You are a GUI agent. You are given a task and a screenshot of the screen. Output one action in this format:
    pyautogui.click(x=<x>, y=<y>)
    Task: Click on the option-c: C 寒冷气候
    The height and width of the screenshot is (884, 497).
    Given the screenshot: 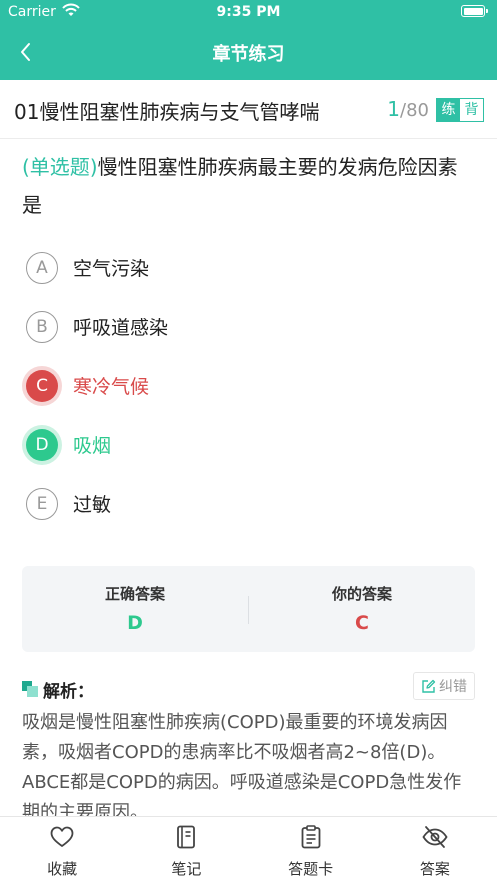 What is the action you would take?
    pyautogui.click(x=246, y=385)
    